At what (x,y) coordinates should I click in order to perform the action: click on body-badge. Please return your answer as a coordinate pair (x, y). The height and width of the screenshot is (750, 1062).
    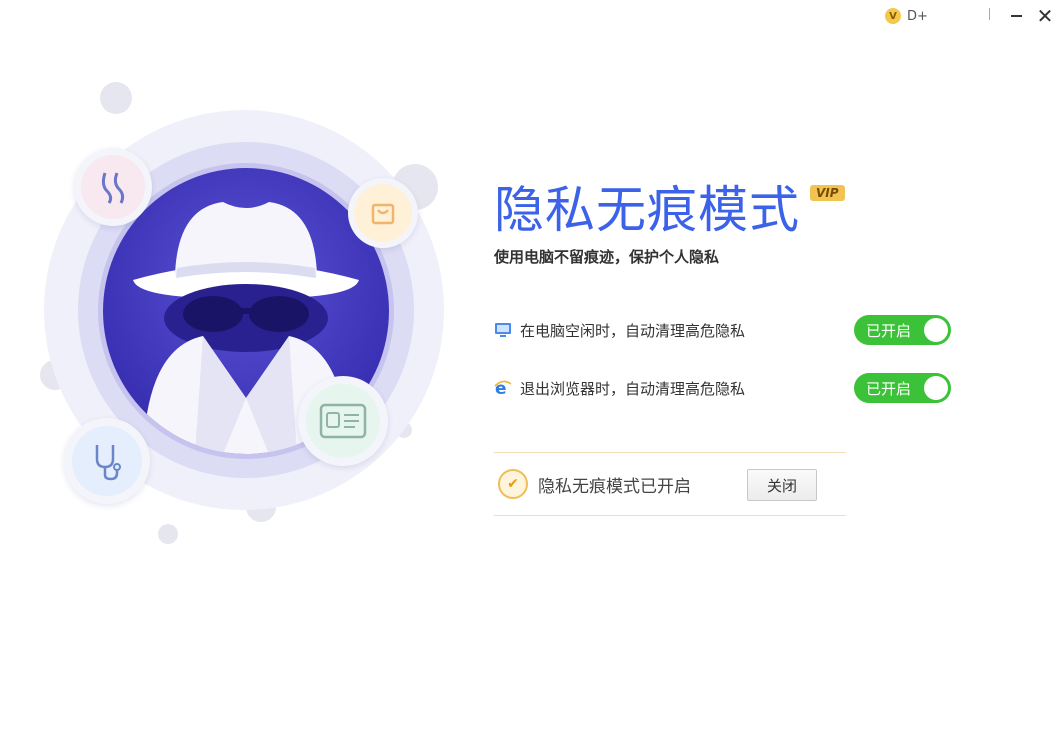
    Looking at the image, I should click on (113, 187).